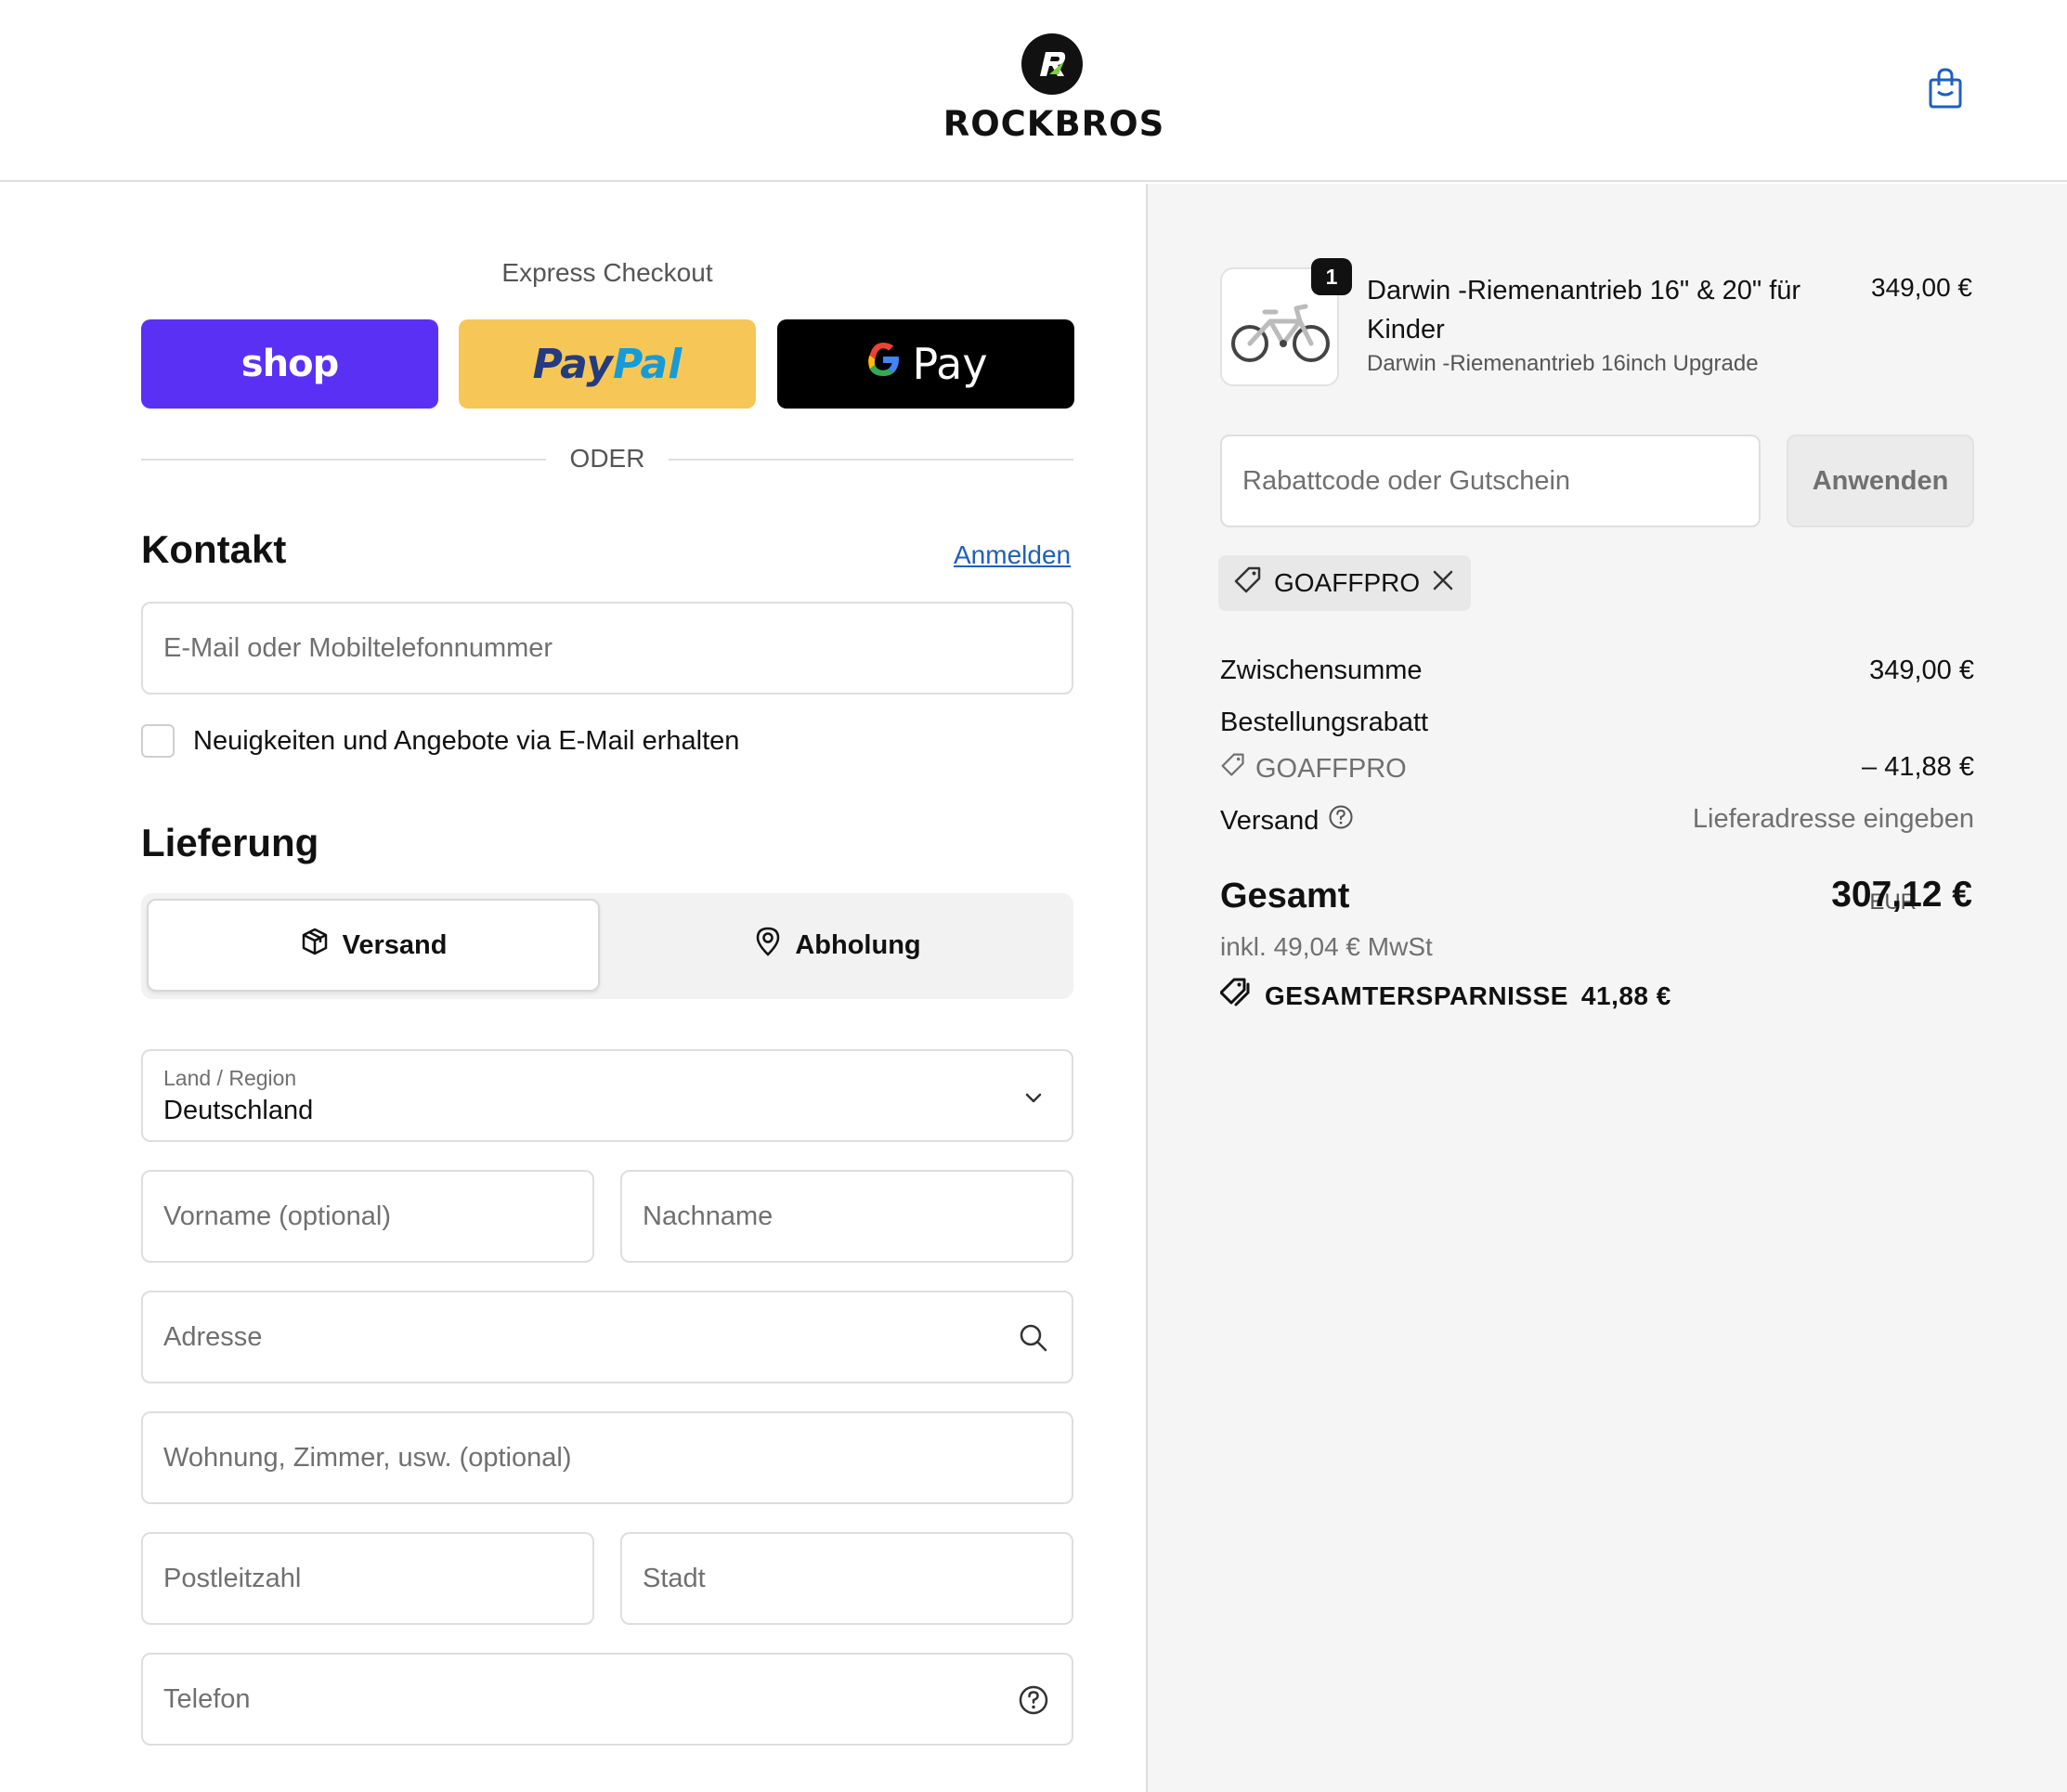 The height and width of the screenshot is (1792, 2067). What do you see at coordinates (1033, 1098) in the screenshot?
I see `chevron-down-icon` at bounding box center [1033, 1098].